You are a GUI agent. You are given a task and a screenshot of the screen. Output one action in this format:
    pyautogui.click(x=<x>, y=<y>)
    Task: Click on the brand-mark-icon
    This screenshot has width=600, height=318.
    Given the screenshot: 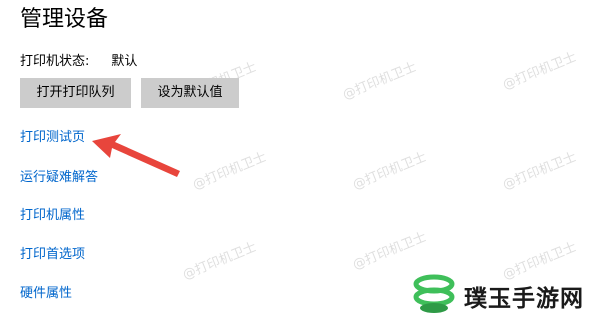 What is the action you would take?
    pyautogui.click(x=434, y=293)
    